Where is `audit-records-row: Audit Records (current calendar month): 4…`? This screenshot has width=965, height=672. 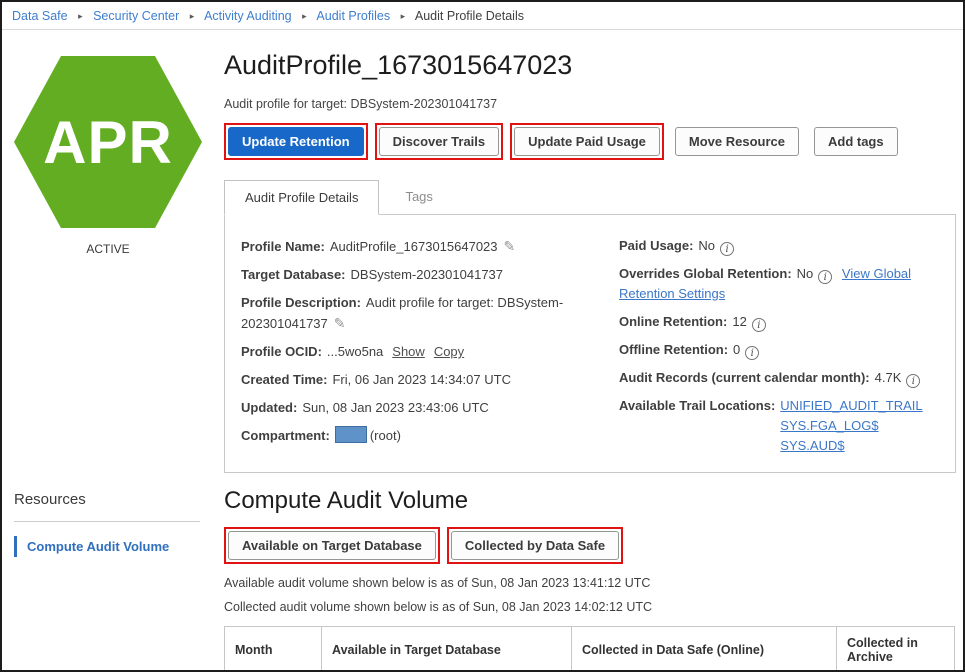
audit-records-row: Audit Records (current calendar month): 4… is located at coordinates (779, 378).